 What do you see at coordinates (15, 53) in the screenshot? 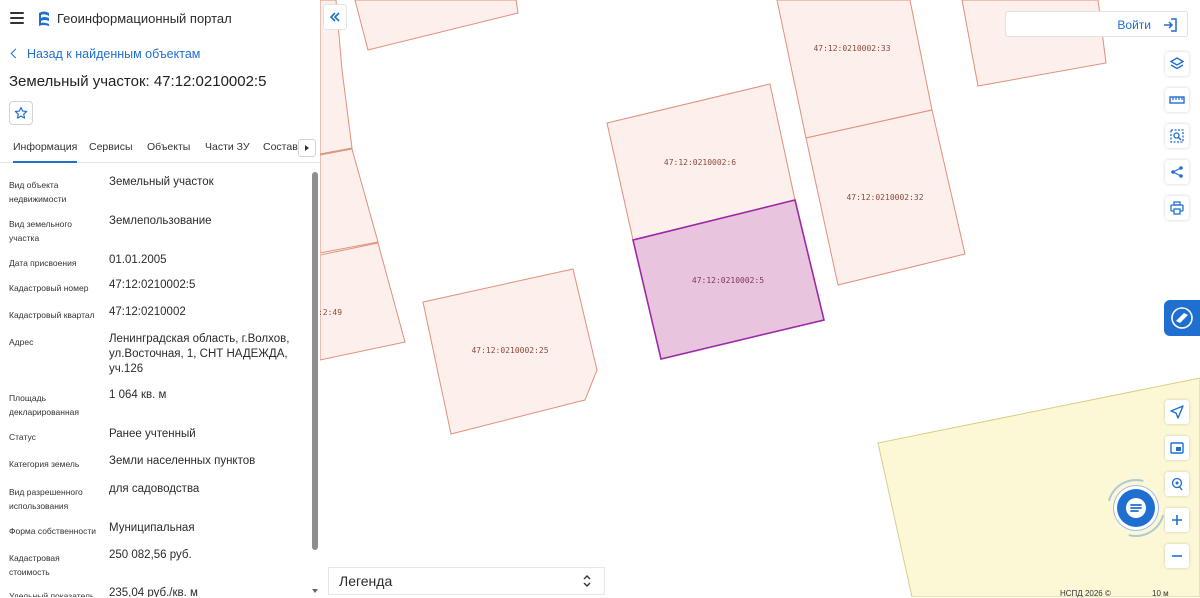
I see `chevron-left-icon` at bounding box center [15, 53].